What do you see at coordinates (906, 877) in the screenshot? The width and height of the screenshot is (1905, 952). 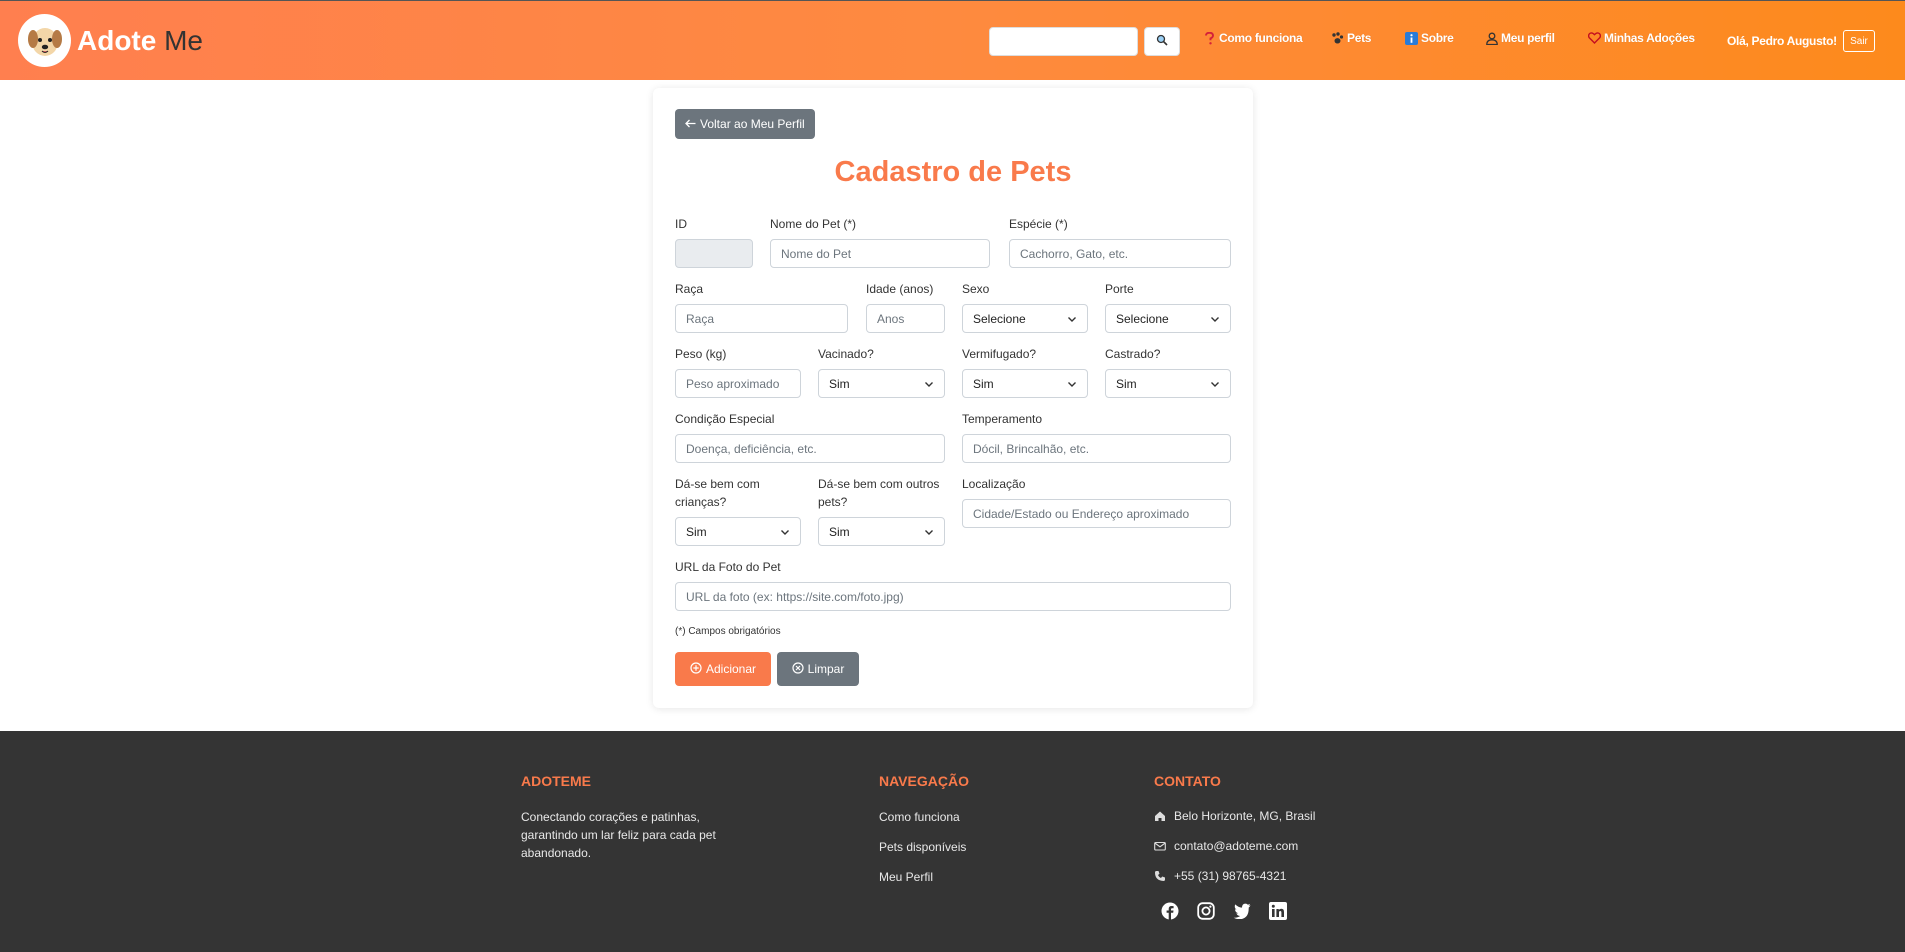 I see `footer-link-meu-perfil: Meu Perfil` at bounding box center [906, 877].